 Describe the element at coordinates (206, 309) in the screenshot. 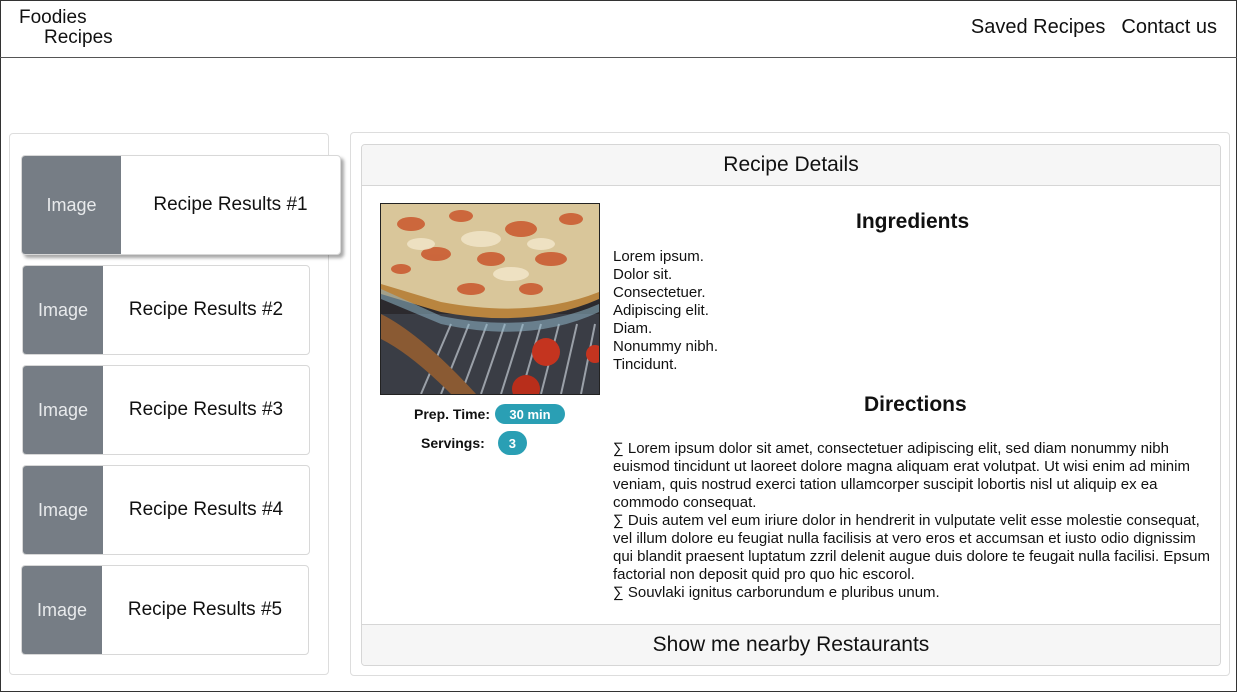

I see `result-label: Recipe Results #2` at that location.